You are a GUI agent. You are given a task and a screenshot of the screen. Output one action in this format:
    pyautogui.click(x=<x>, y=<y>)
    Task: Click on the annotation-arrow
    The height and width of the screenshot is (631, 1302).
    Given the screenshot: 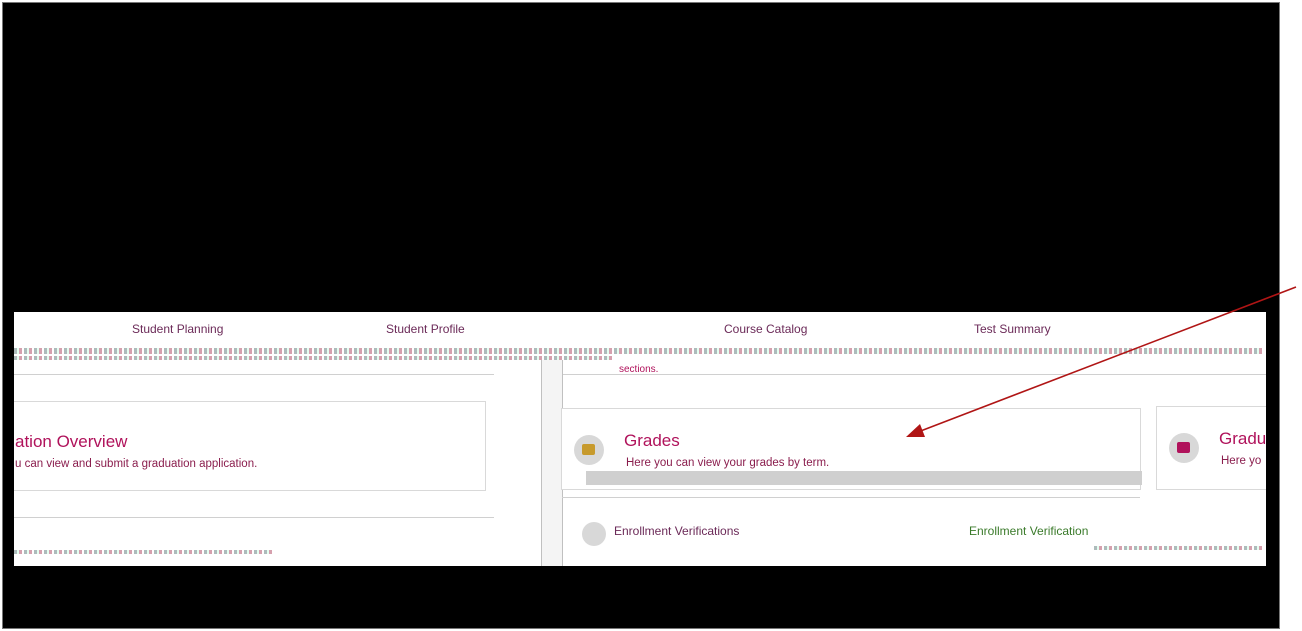 What is the action you would take?
    pyautogui.click(x=1101, y=361)
    